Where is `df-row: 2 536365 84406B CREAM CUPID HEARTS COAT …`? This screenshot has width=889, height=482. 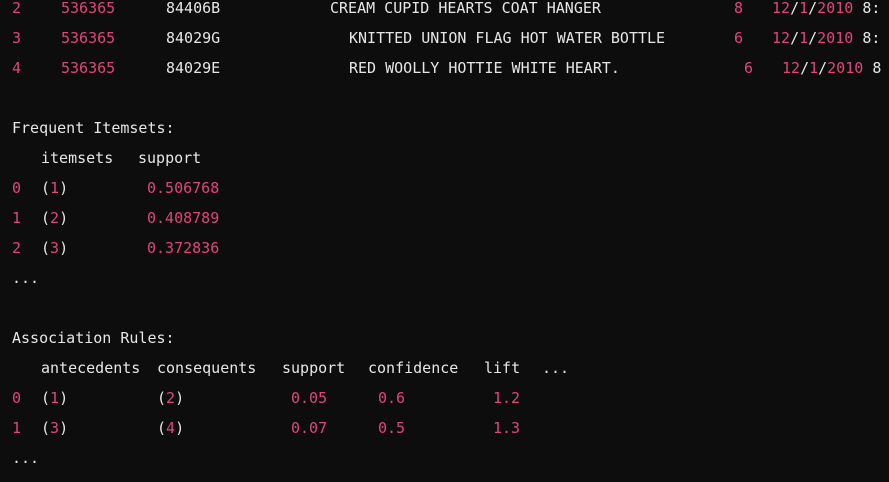
df-row: 2 536365 84406B CREAM CUPID HEARTS COAT … is located at coordinates (440, 9).